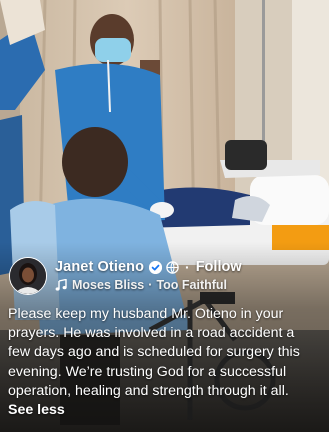 This screenshot has width=329, height=432. What do you see at coordinates (61, 285) in the screenshot?
I see `music-note-icon` at bounding box center [61, 285].